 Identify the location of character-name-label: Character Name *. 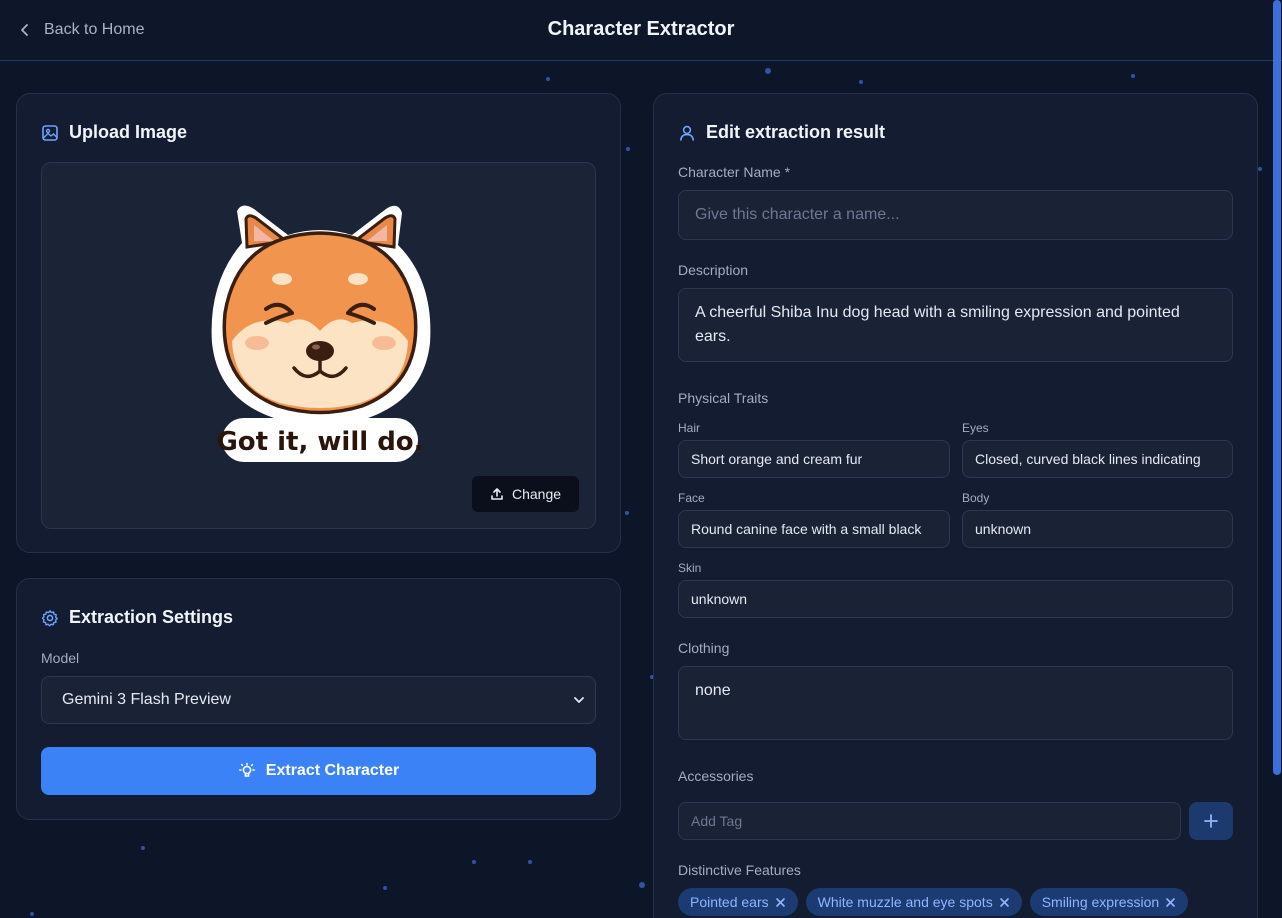
(734, 172).